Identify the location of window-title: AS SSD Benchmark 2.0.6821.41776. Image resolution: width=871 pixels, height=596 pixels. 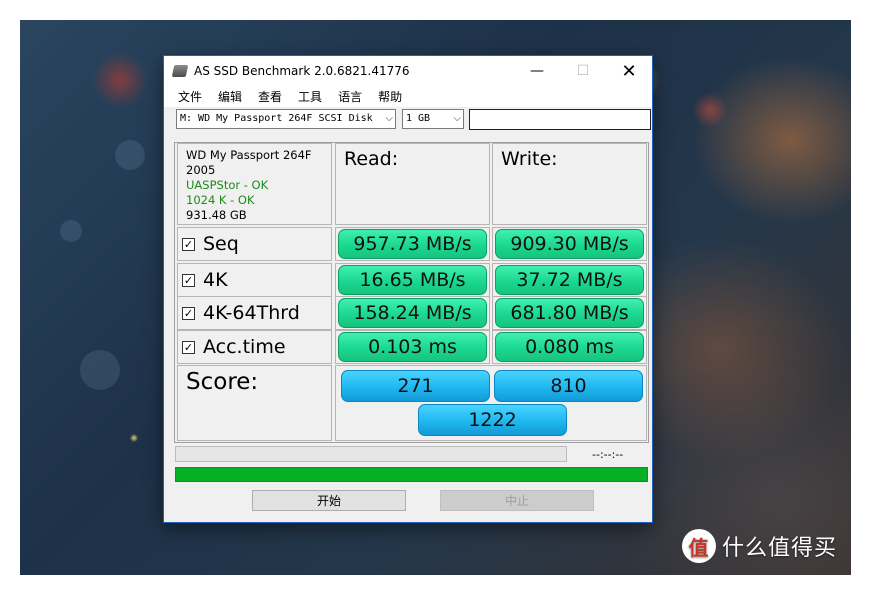
(302, 71).